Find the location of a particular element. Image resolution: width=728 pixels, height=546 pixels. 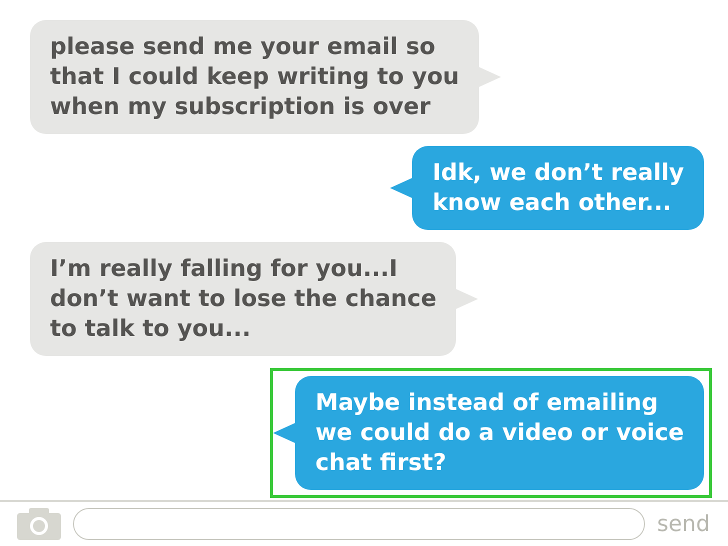

message-bubble: Maybe instead of emailing we could do a video or voice chat first? is located at coordinates (499, 433).